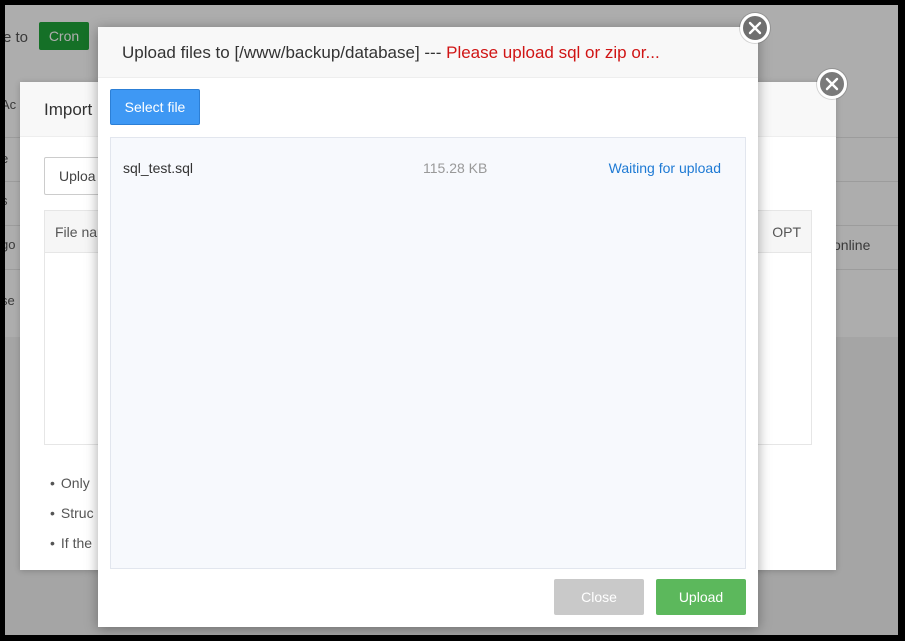 Image resolution: width=905 pixels, height=641 pixels. Describe the element at coordinates (78, 232) in the screenshot. I see `import-col-file-name: File nar` at that location.